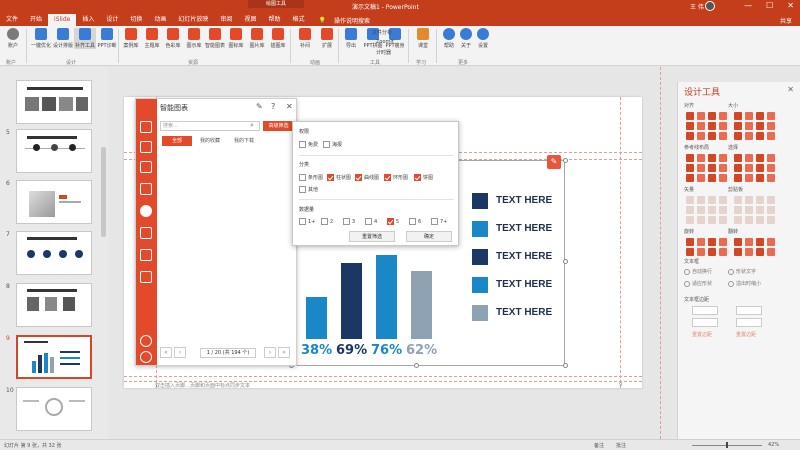  What do you see at coordinates (429, 236) in the screenshot?
I see `confirm-button: 确定` at bounding box center [429, 236].